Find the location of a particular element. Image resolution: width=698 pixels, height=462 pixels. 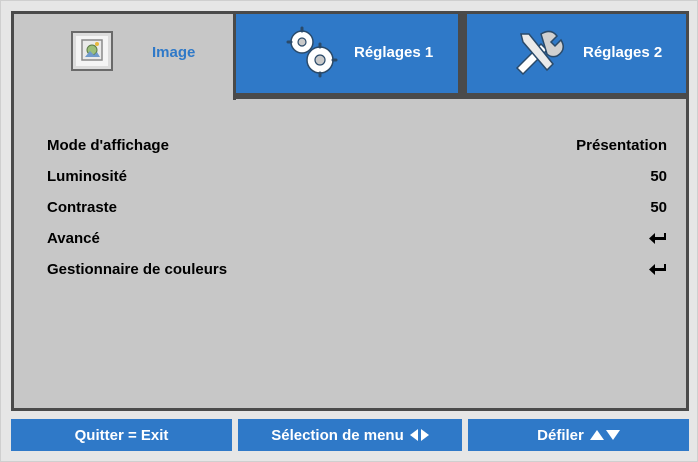

gears-icon is located at coordinates (311, 52).